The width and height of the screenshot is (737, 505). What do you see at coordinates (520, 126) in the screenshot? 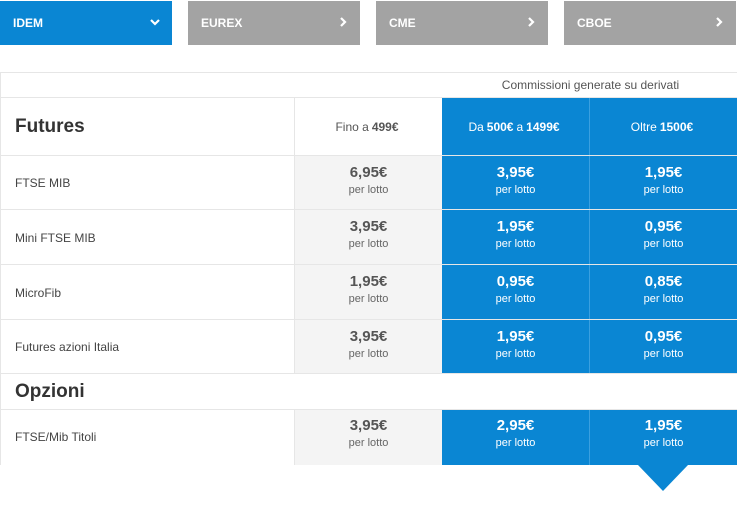
I see `tier-2-connector: a` at bounding box center [520, 126].